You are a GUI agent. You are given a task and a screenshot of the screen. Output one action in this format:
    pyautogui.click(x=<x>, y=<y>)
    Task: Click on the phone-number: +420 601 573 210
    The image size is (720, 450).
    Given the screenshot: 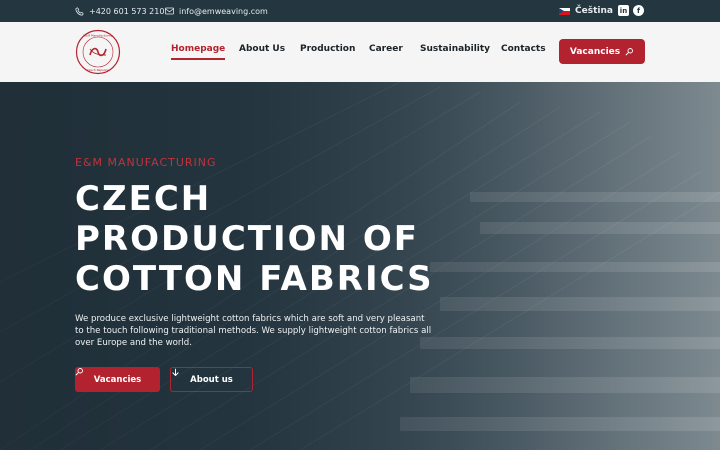 What is the action you would take?
    pyautogui.click(x=126, y=11)
    